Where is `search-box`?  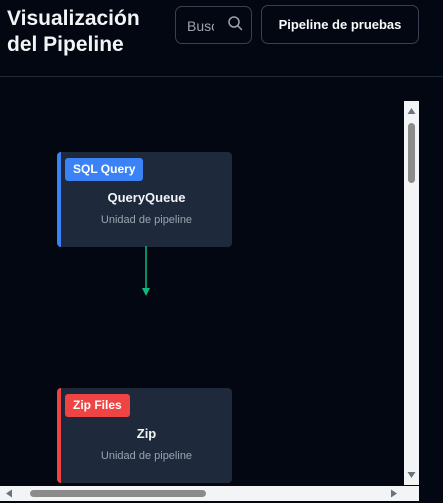 search-box is located at coordinates (213, 25).